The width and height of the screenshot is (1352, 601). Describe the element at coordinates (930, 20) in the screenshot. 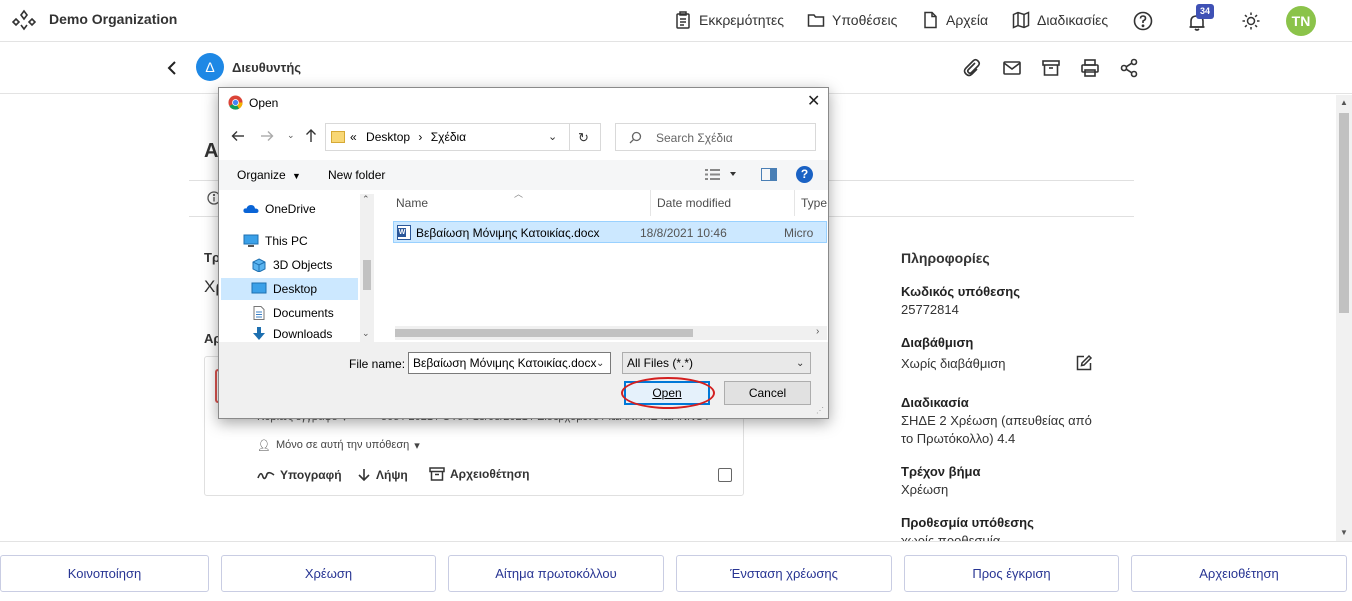

I see `file-icon` at that location.